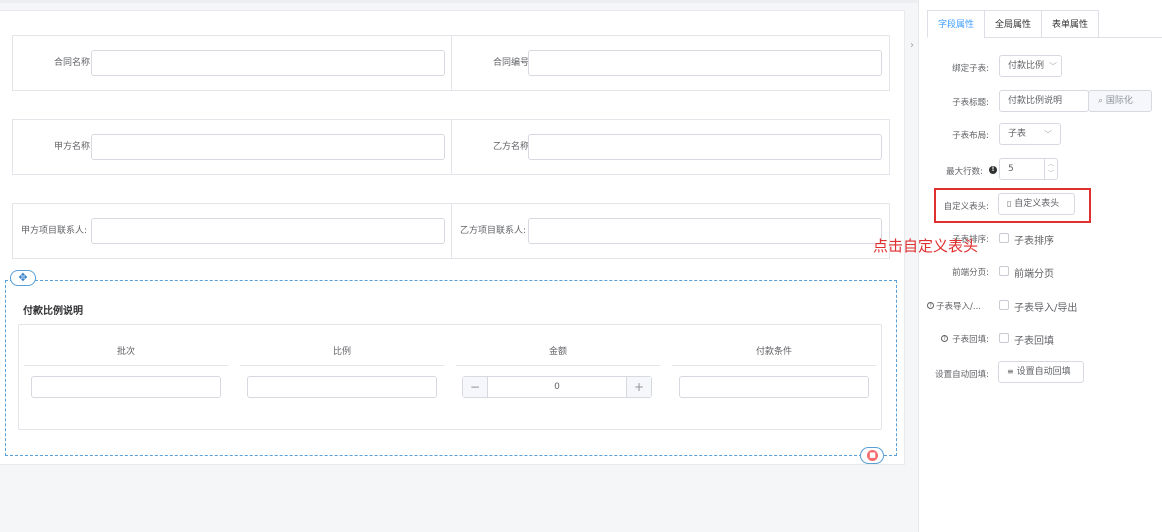 Image resolution: width=1162 pixels, height=532 pixels. Describe the element at coordinates (638, 387) in the screenshot. I see `increment-button: +` at that location.